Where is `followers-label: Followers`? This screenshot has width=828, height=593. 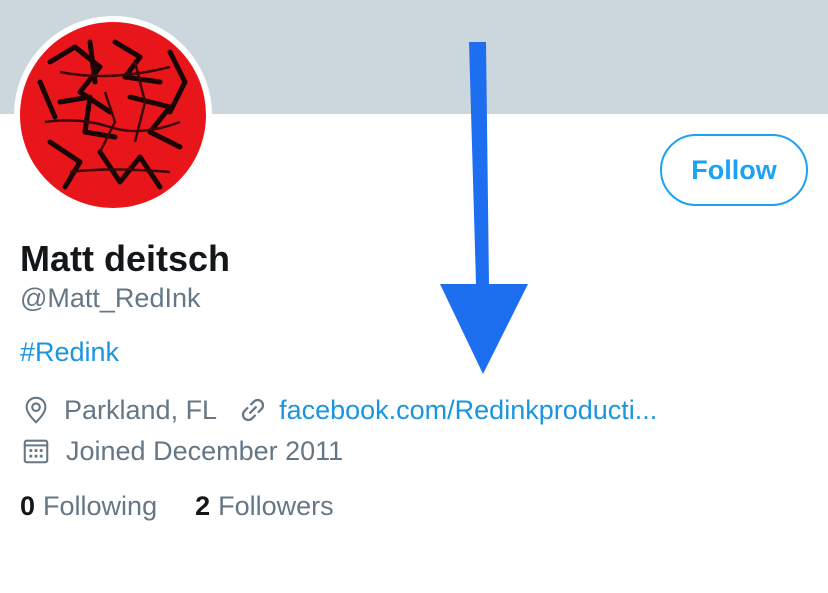 followers-label: Followers is located at coordinates (276, 506).